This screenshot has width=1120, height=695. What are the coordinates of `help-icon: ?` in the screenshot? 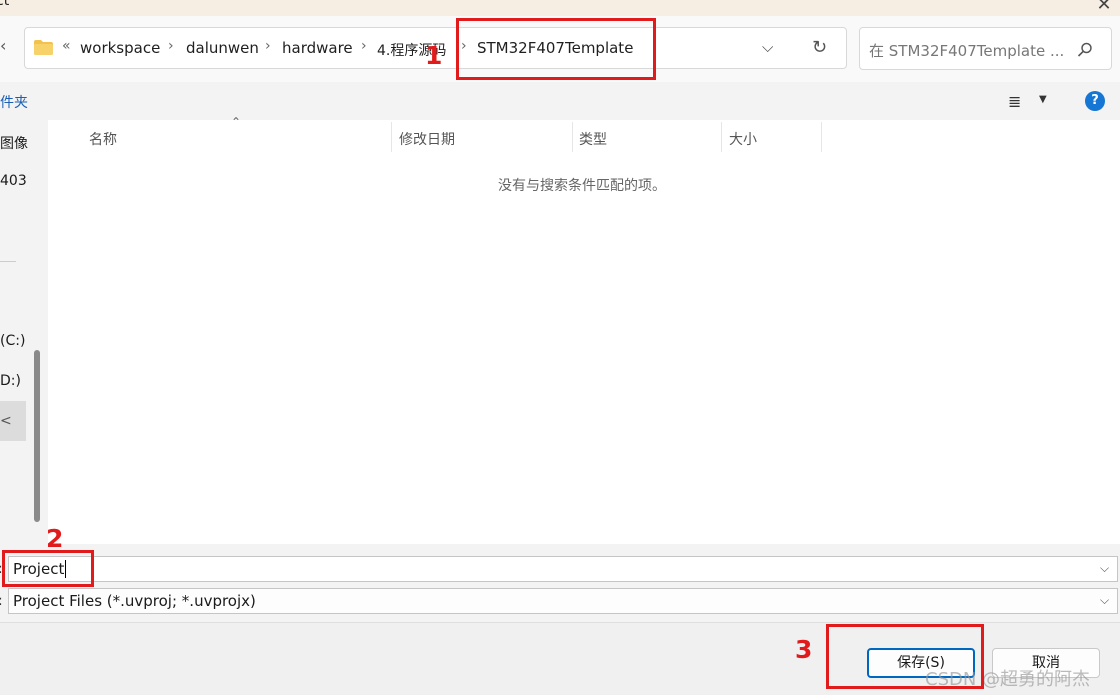 It's located at (1095, 101).